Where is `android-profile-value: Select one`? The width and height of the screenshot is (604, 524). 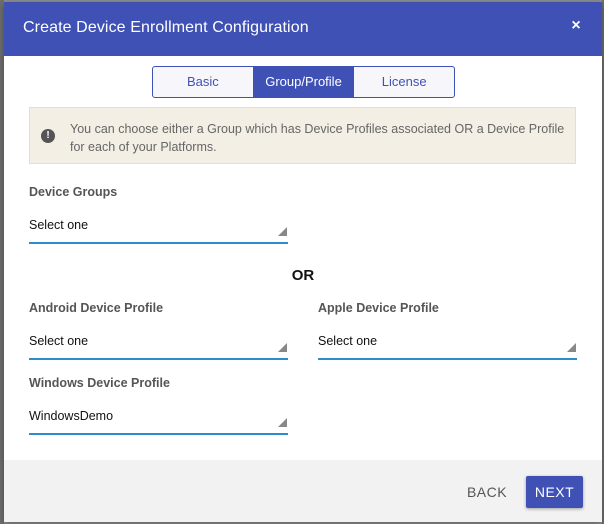
android-profile-value: Select one is located at coordinates (59, 341).